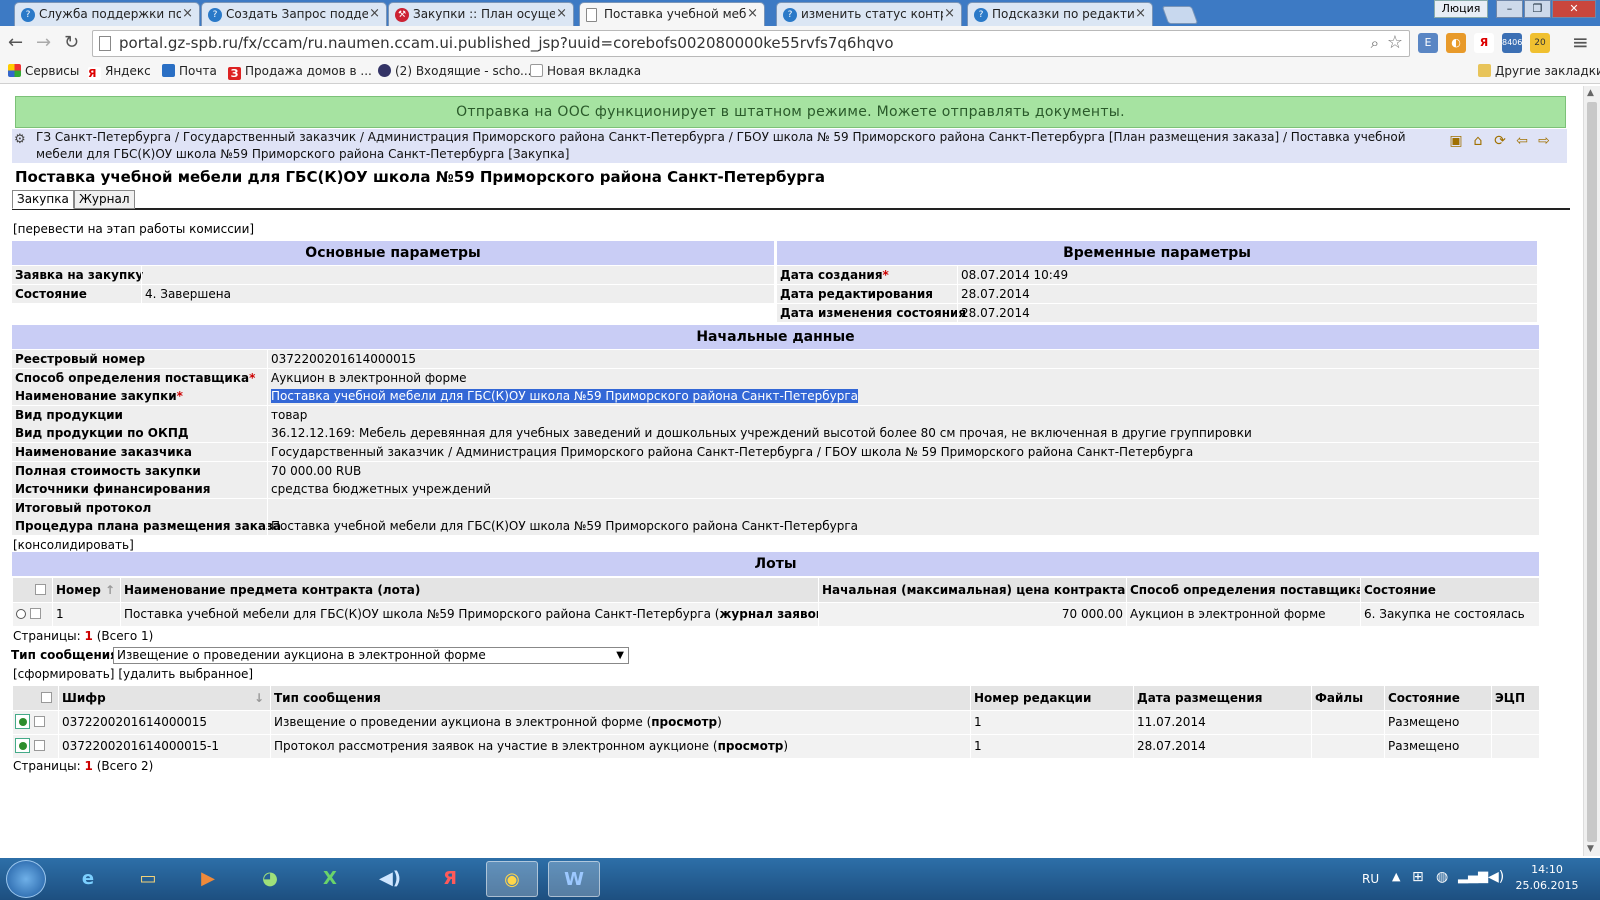  I want to click on weather-icon: 20, so click(1540, 43).